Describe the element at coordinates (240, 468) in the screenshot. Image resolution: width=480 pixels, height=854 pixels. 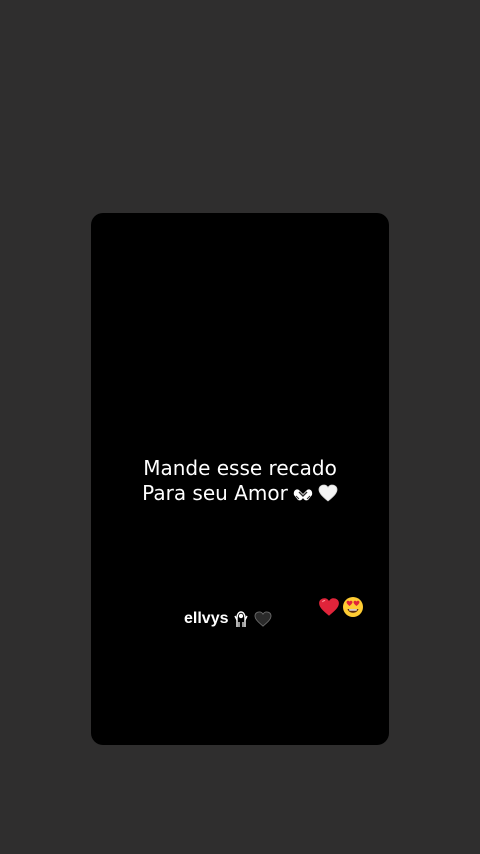
I see `caption-line-1: Mande esse recado` at that location.